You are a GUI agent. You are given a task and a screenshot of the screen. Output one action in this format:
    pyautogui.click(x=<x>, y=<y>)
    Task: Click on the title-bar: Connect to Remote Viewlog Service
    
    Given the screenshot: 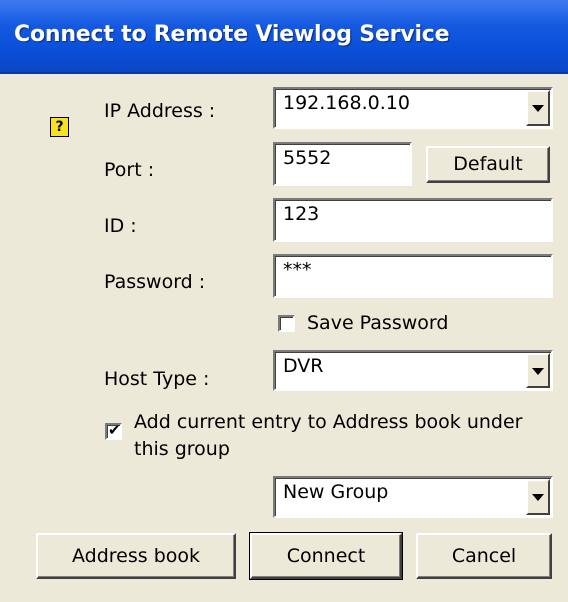 What is the action you would take?
    pyautogui.click(x=284, y=37)
    